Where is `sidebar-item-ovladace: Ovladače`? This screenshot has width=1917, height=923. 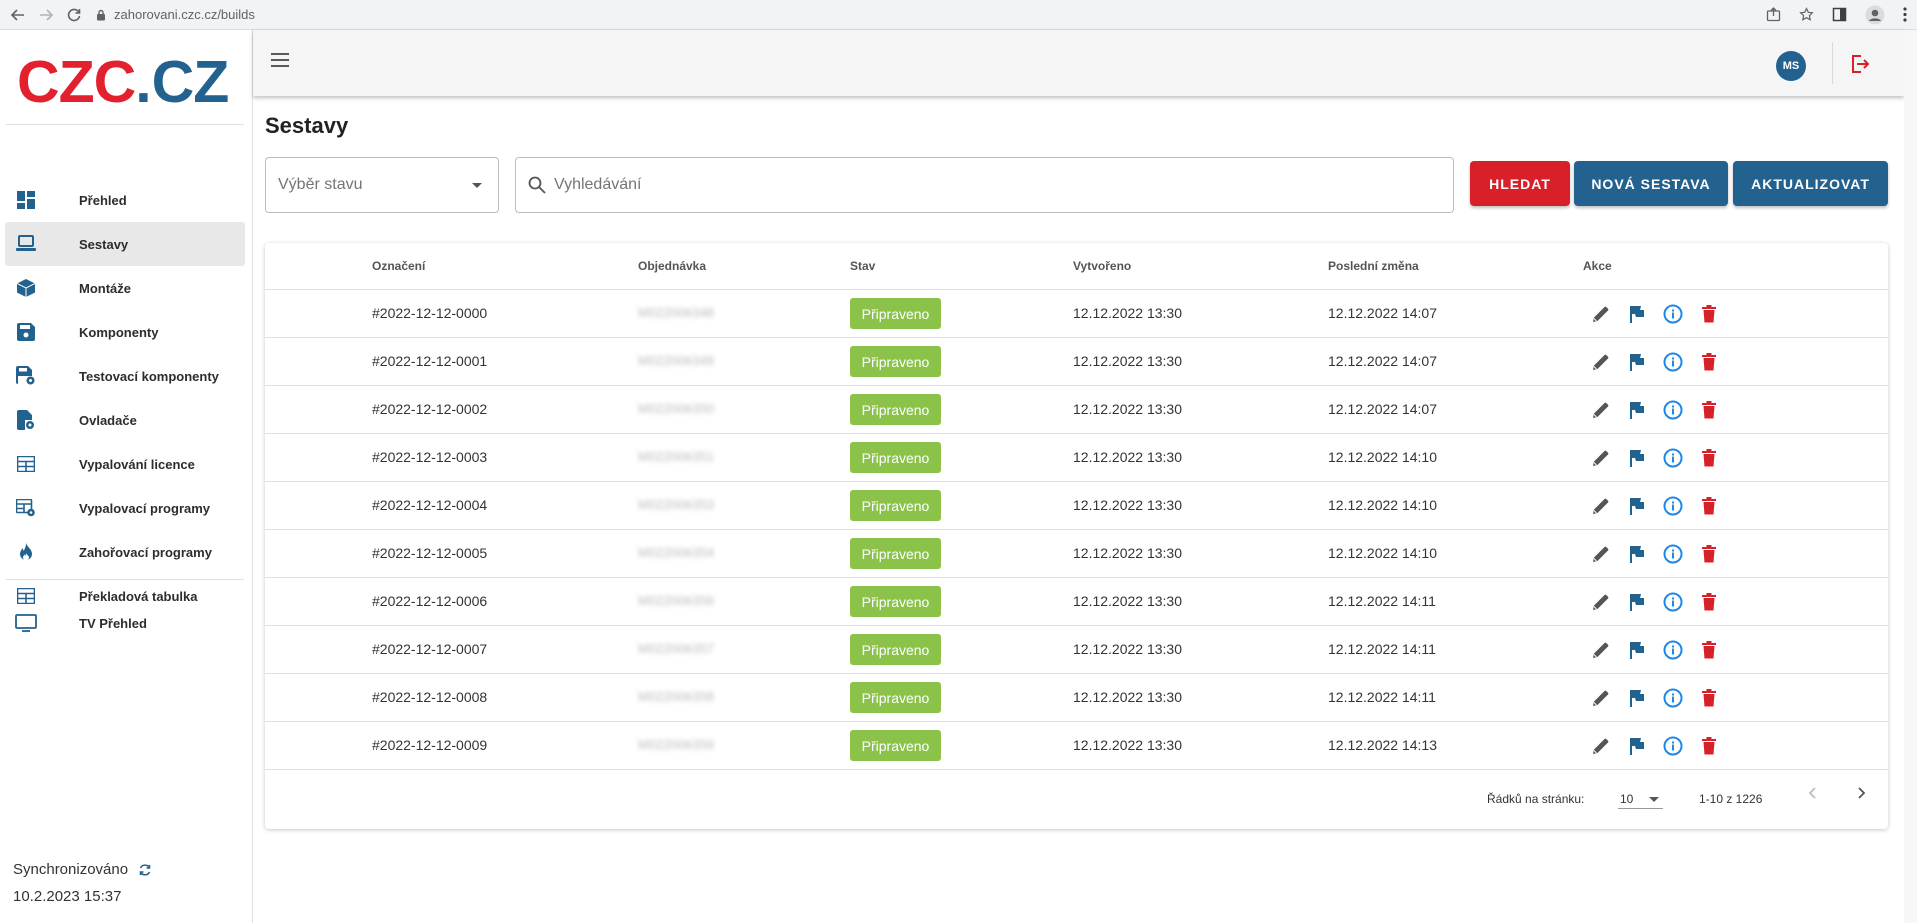 sidebar-item-ovladace: Ovladače is located at coordinates (125, 420).